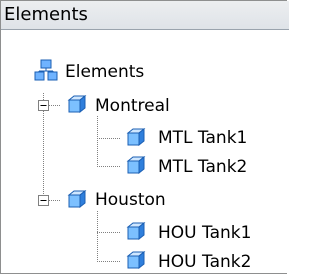  Describe the element at coordinates (43, 200) in the screenshot. I see `collapse-toggle-houston` at that location.